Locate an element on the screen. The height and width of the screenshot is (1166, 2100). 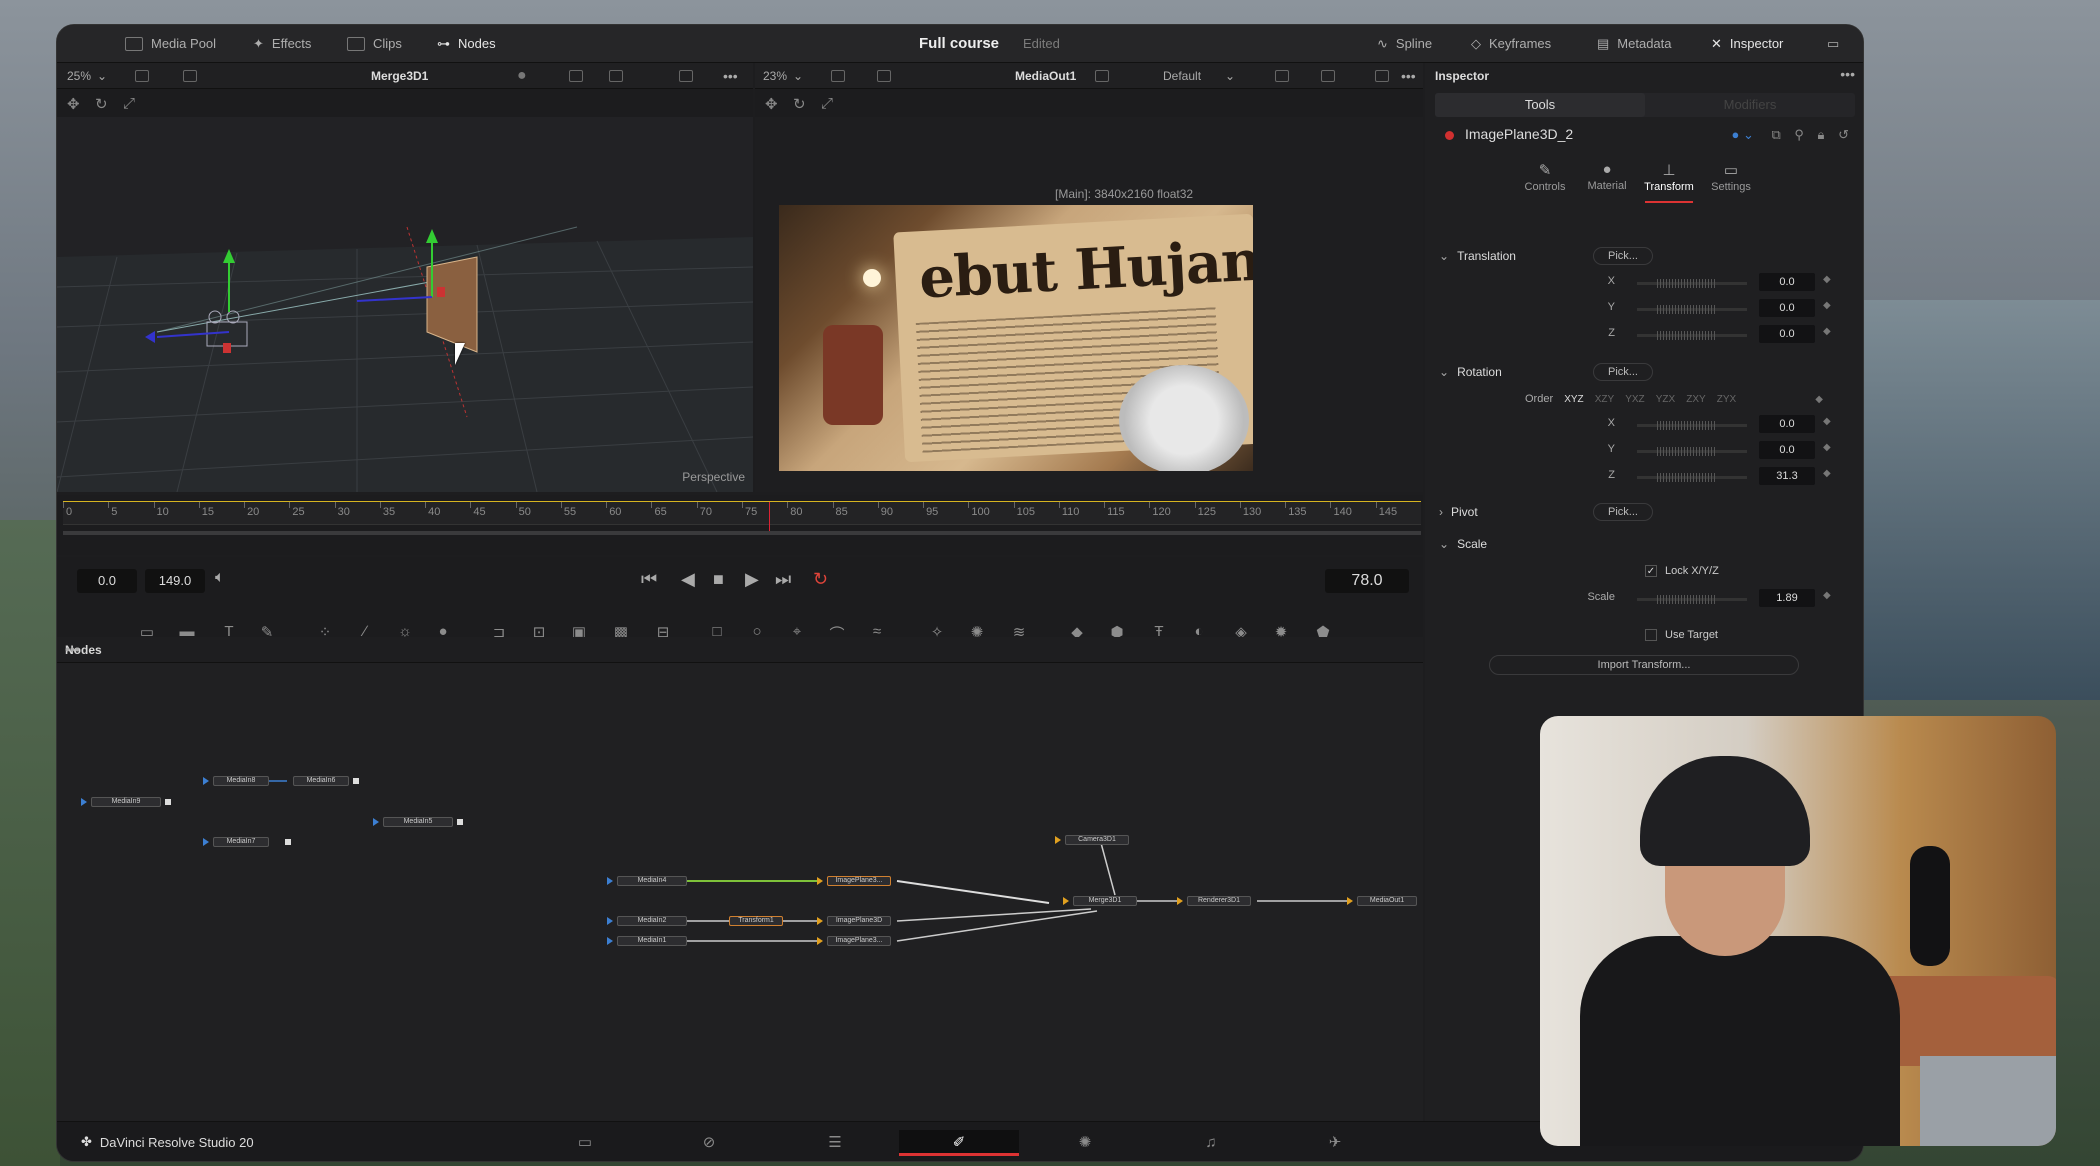
nodes-more-icon: ••• is located at coordinates (739, 649).